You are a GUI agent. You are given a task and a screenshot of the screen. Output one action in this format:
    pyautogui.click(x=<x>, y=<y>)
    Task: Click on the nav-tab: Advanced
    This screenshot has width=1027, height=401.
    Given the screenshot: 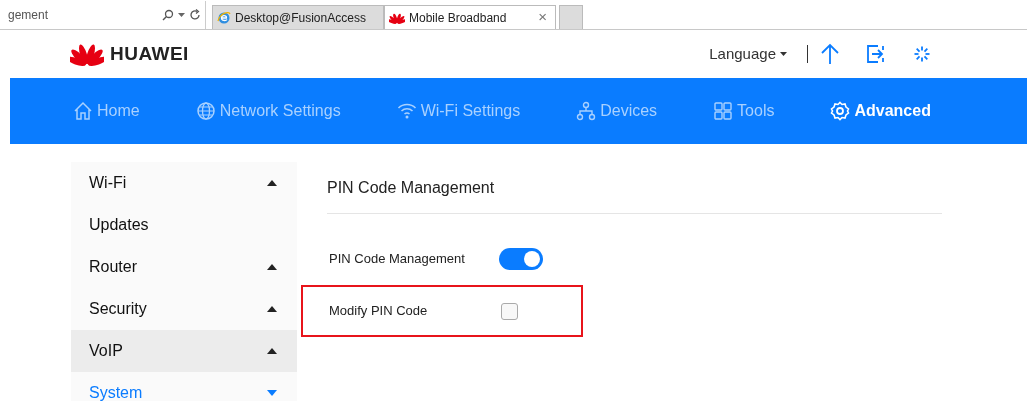 What is the action you would take?
    pyautogui.click(x=880, y=111)
    